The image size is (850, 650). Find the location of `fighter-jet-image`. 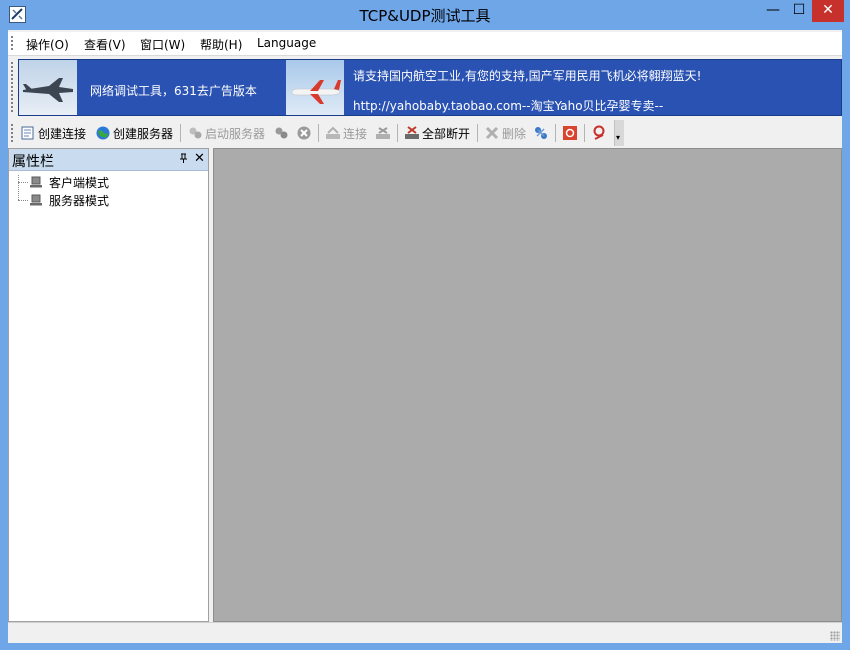

fighter-jet-image is located at coordinates (48, 87).